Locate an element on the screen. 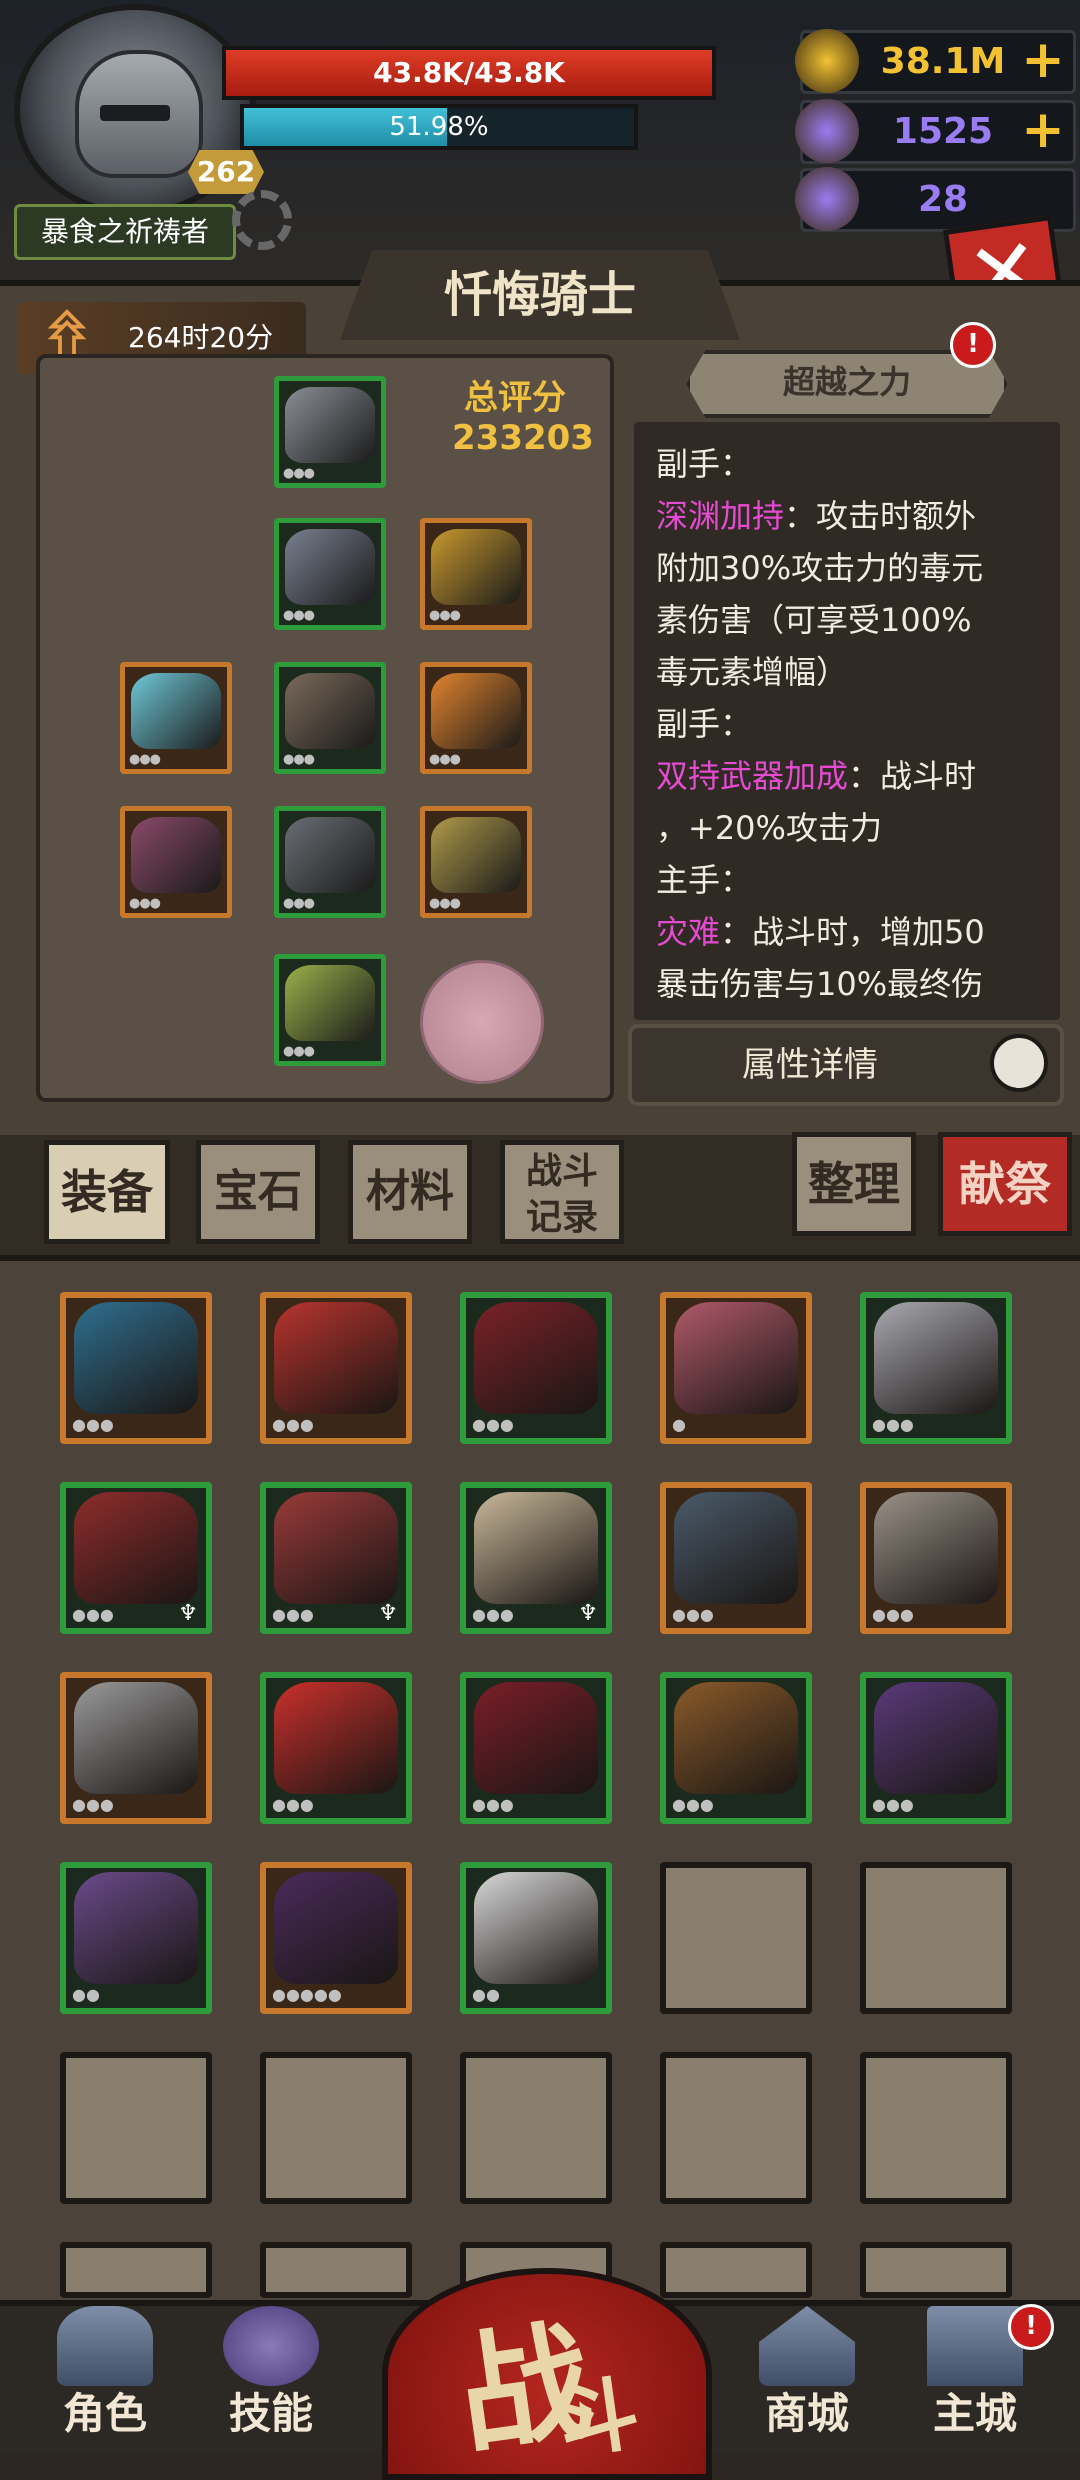 Image resolution: width=1080 pixels, height=2480 pixels. equip-slot-belt: ●●● is located at coordinates (330, 718).